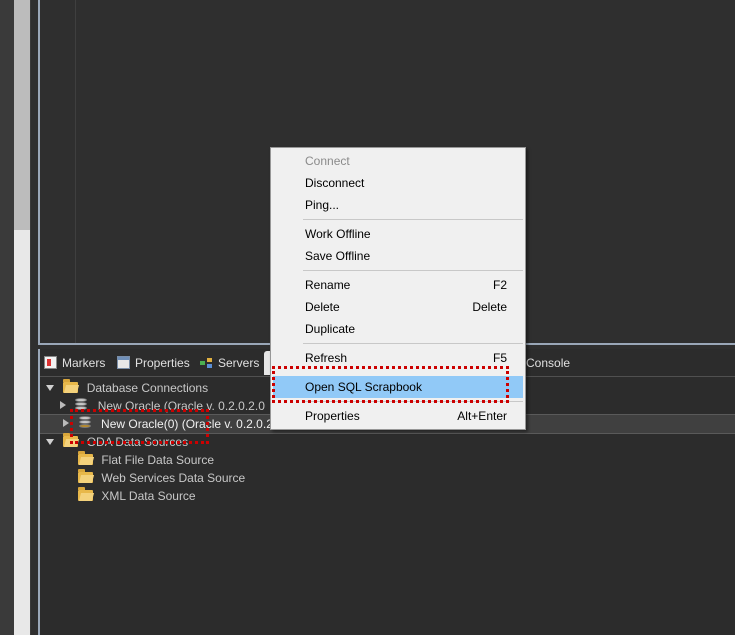  Describe the element at coordinates (22, 115) in the screenshot. I see `left-scrollbar-thumb` at that location.